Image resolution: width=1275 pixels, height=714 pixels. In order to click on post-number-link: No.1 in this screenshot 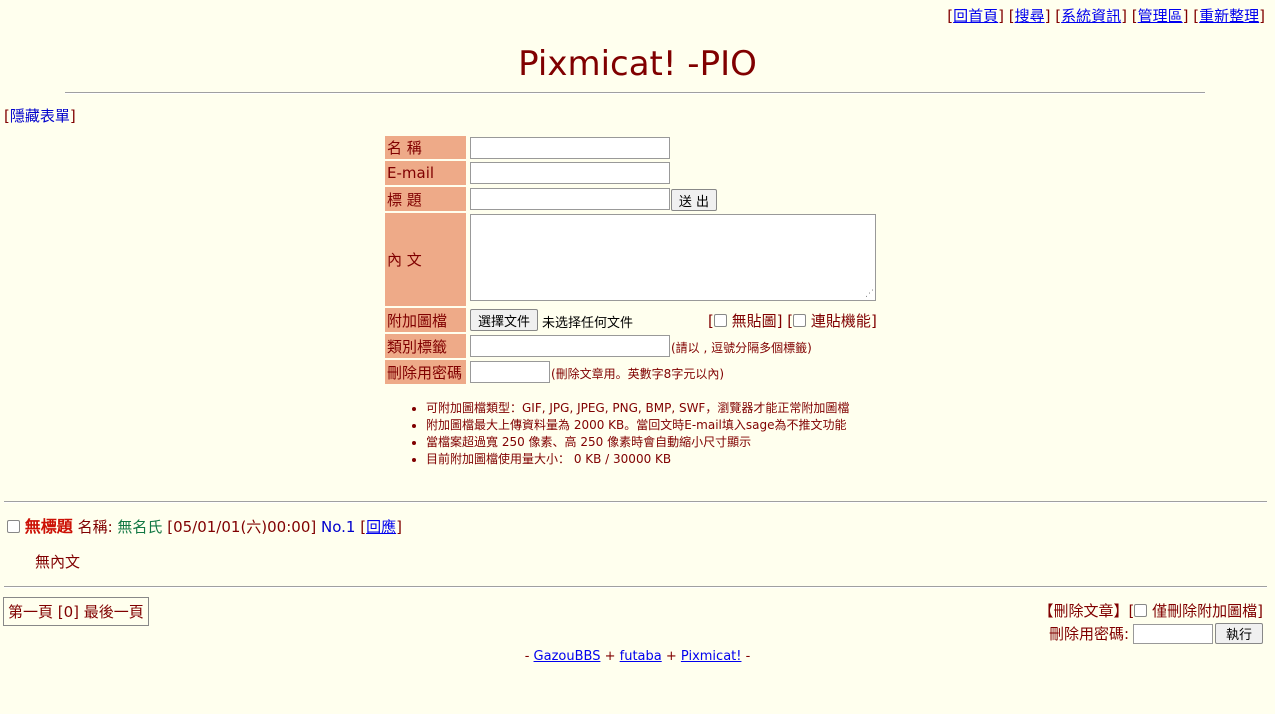, I will do `click(338, 527)`.